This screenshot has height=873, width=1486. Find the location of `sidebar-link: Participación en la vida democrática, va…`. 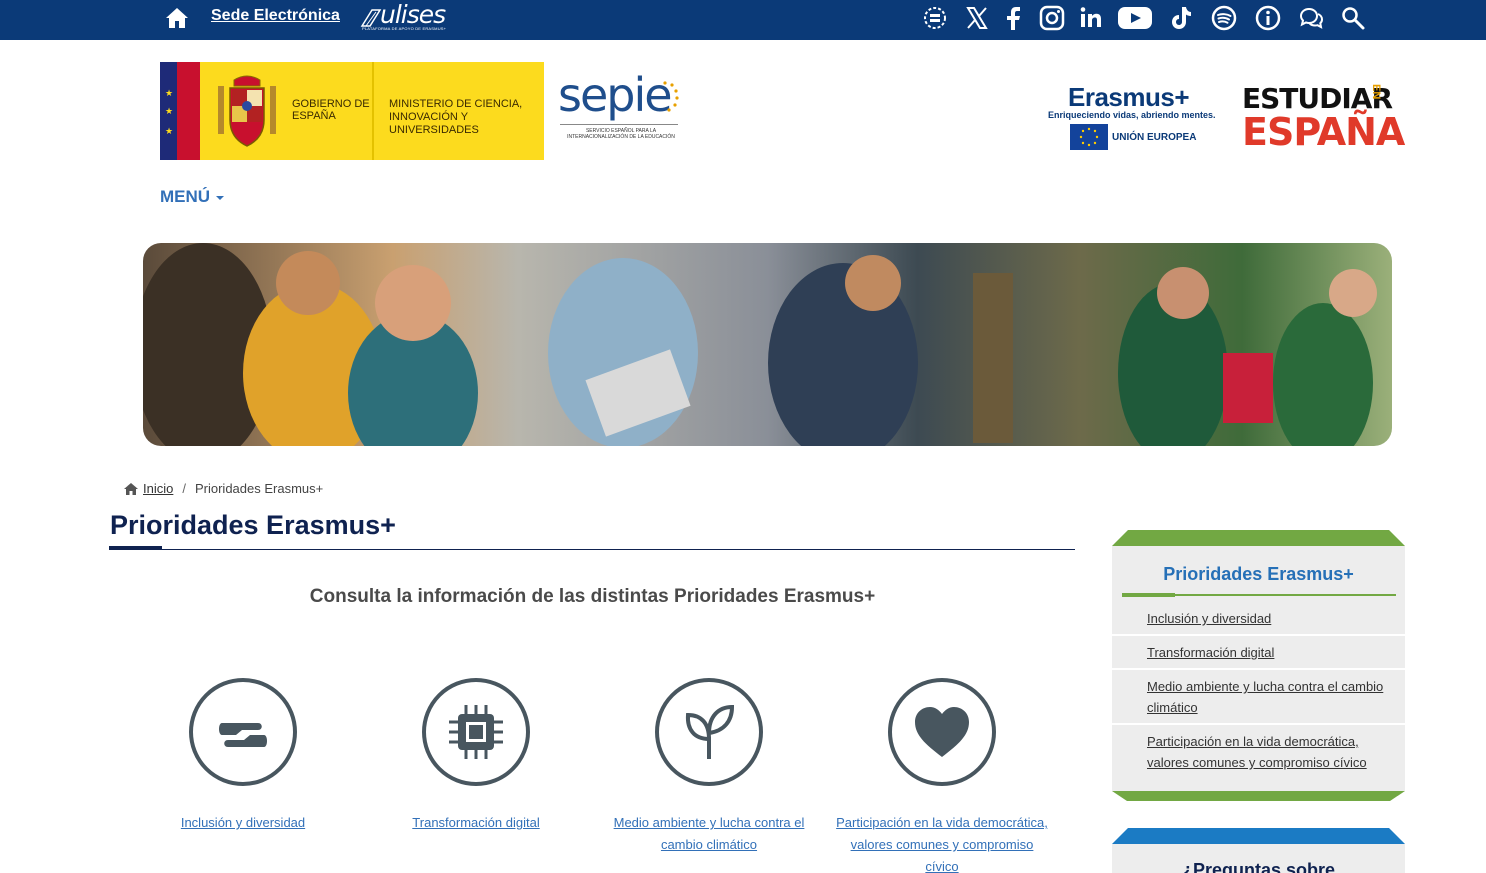

sidebar-link: Participación en la vida democrática, va… is located at coordinates (1257, 752).